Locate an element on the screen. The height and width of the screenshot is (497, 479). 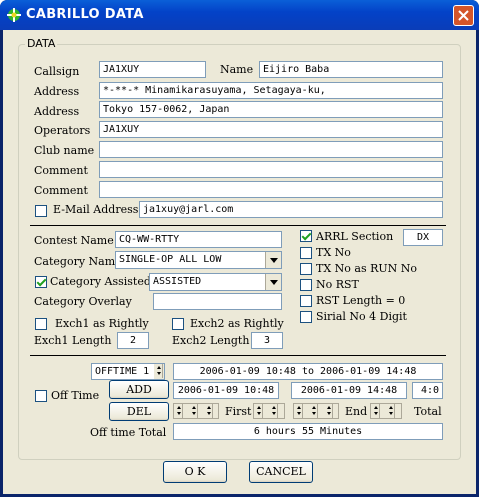
offtime-selector: OFFTIME 1 is located at coordinates (128, 371).